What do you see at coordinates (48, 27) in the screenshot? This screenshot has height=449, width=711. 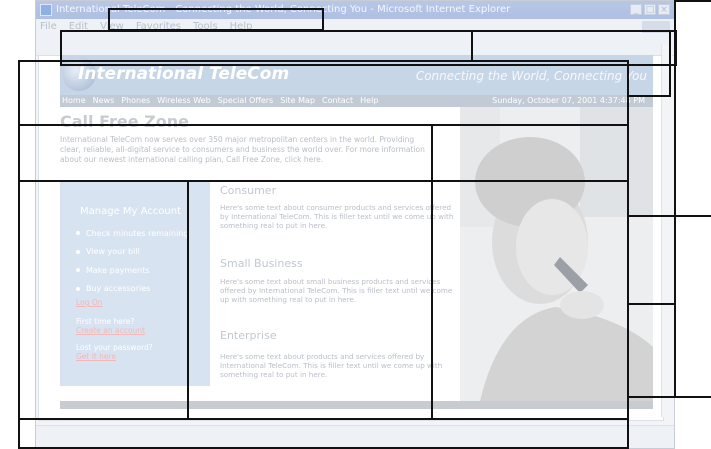 I see `menu-file: File` at bounding box center [48, 27].